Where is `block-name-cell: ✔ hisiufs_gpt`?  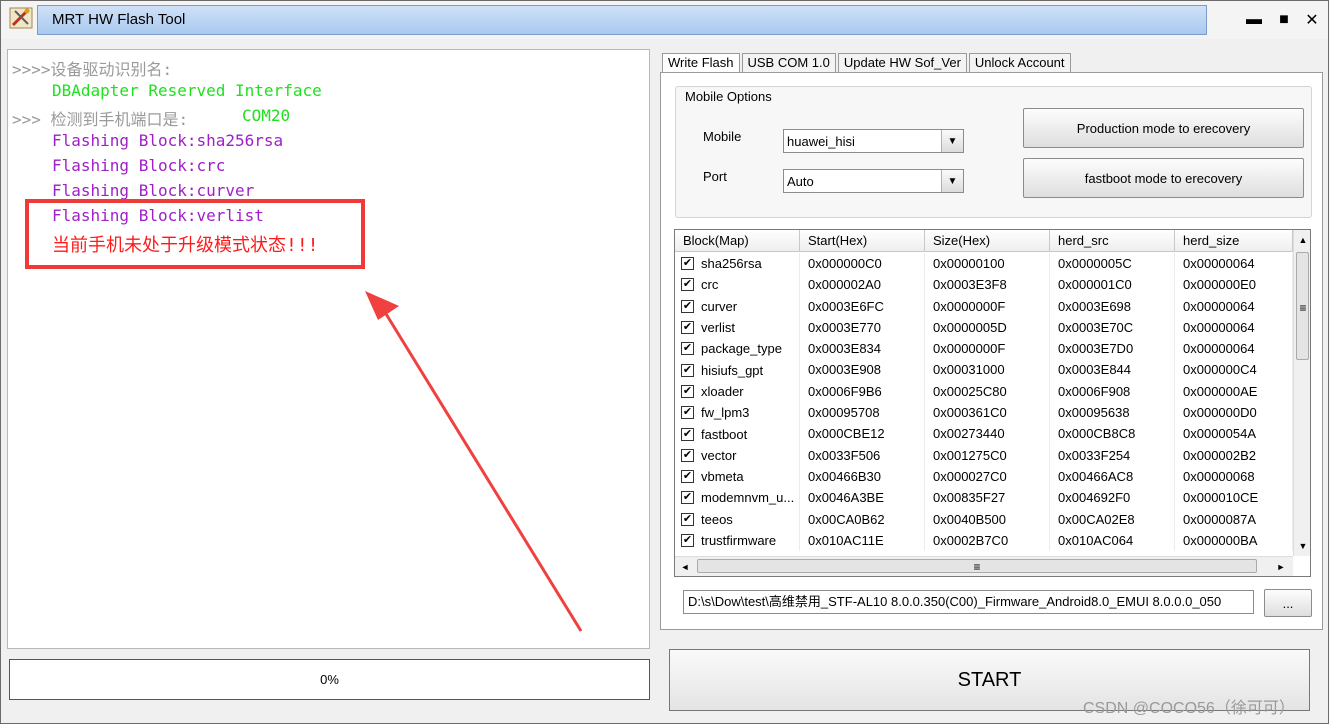
block-name-cell: ✔ hisiufs_gpt is located at coordinates (737, 370).